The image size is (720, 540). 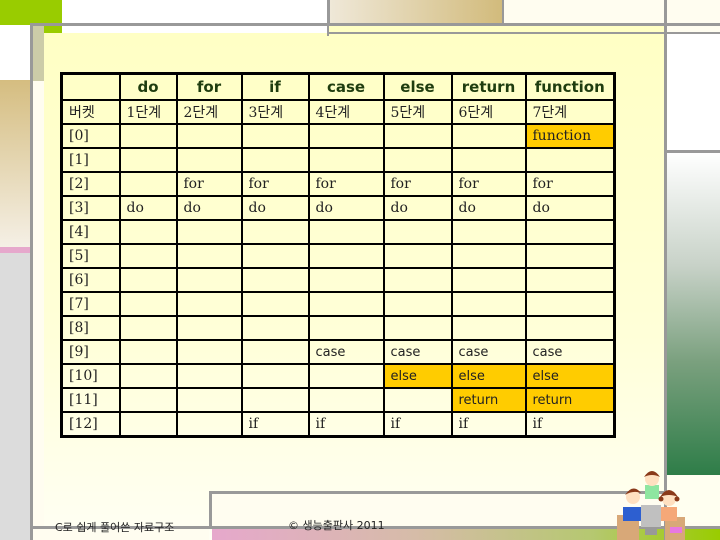 I want to click on bucket-index-cell: [5], so click(x=90, y=256).